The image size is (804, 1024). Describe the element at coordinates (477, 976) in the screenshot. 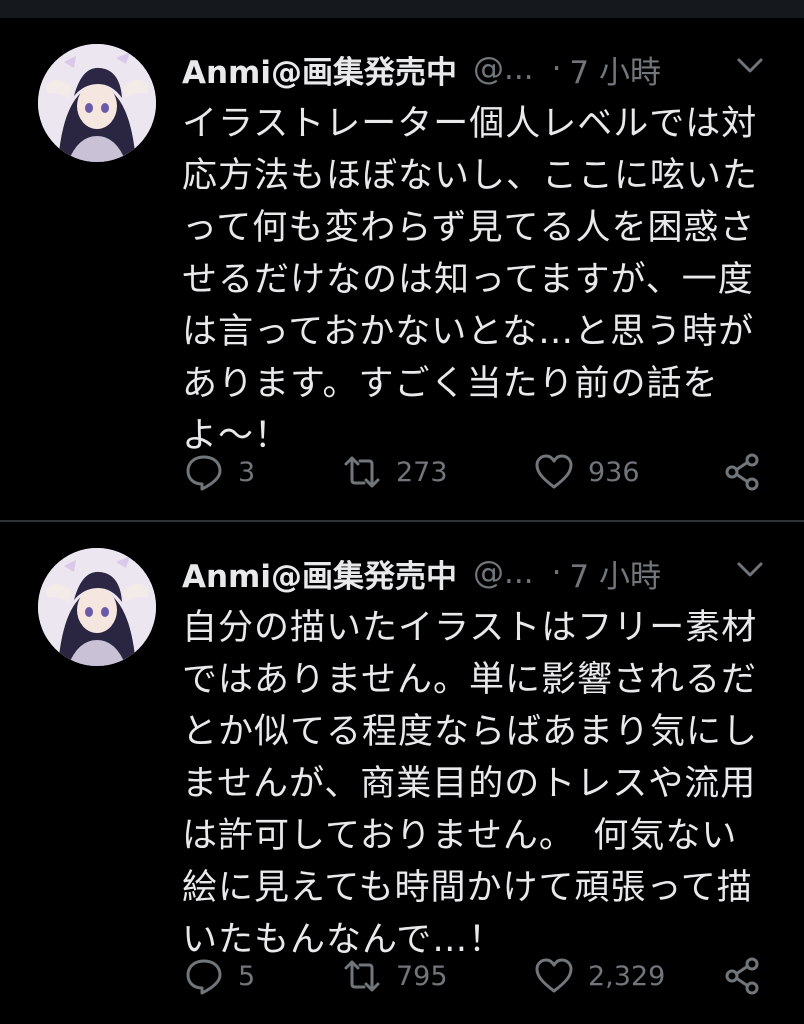

I see `tweet-actions: 5 795 2,329` at that location.